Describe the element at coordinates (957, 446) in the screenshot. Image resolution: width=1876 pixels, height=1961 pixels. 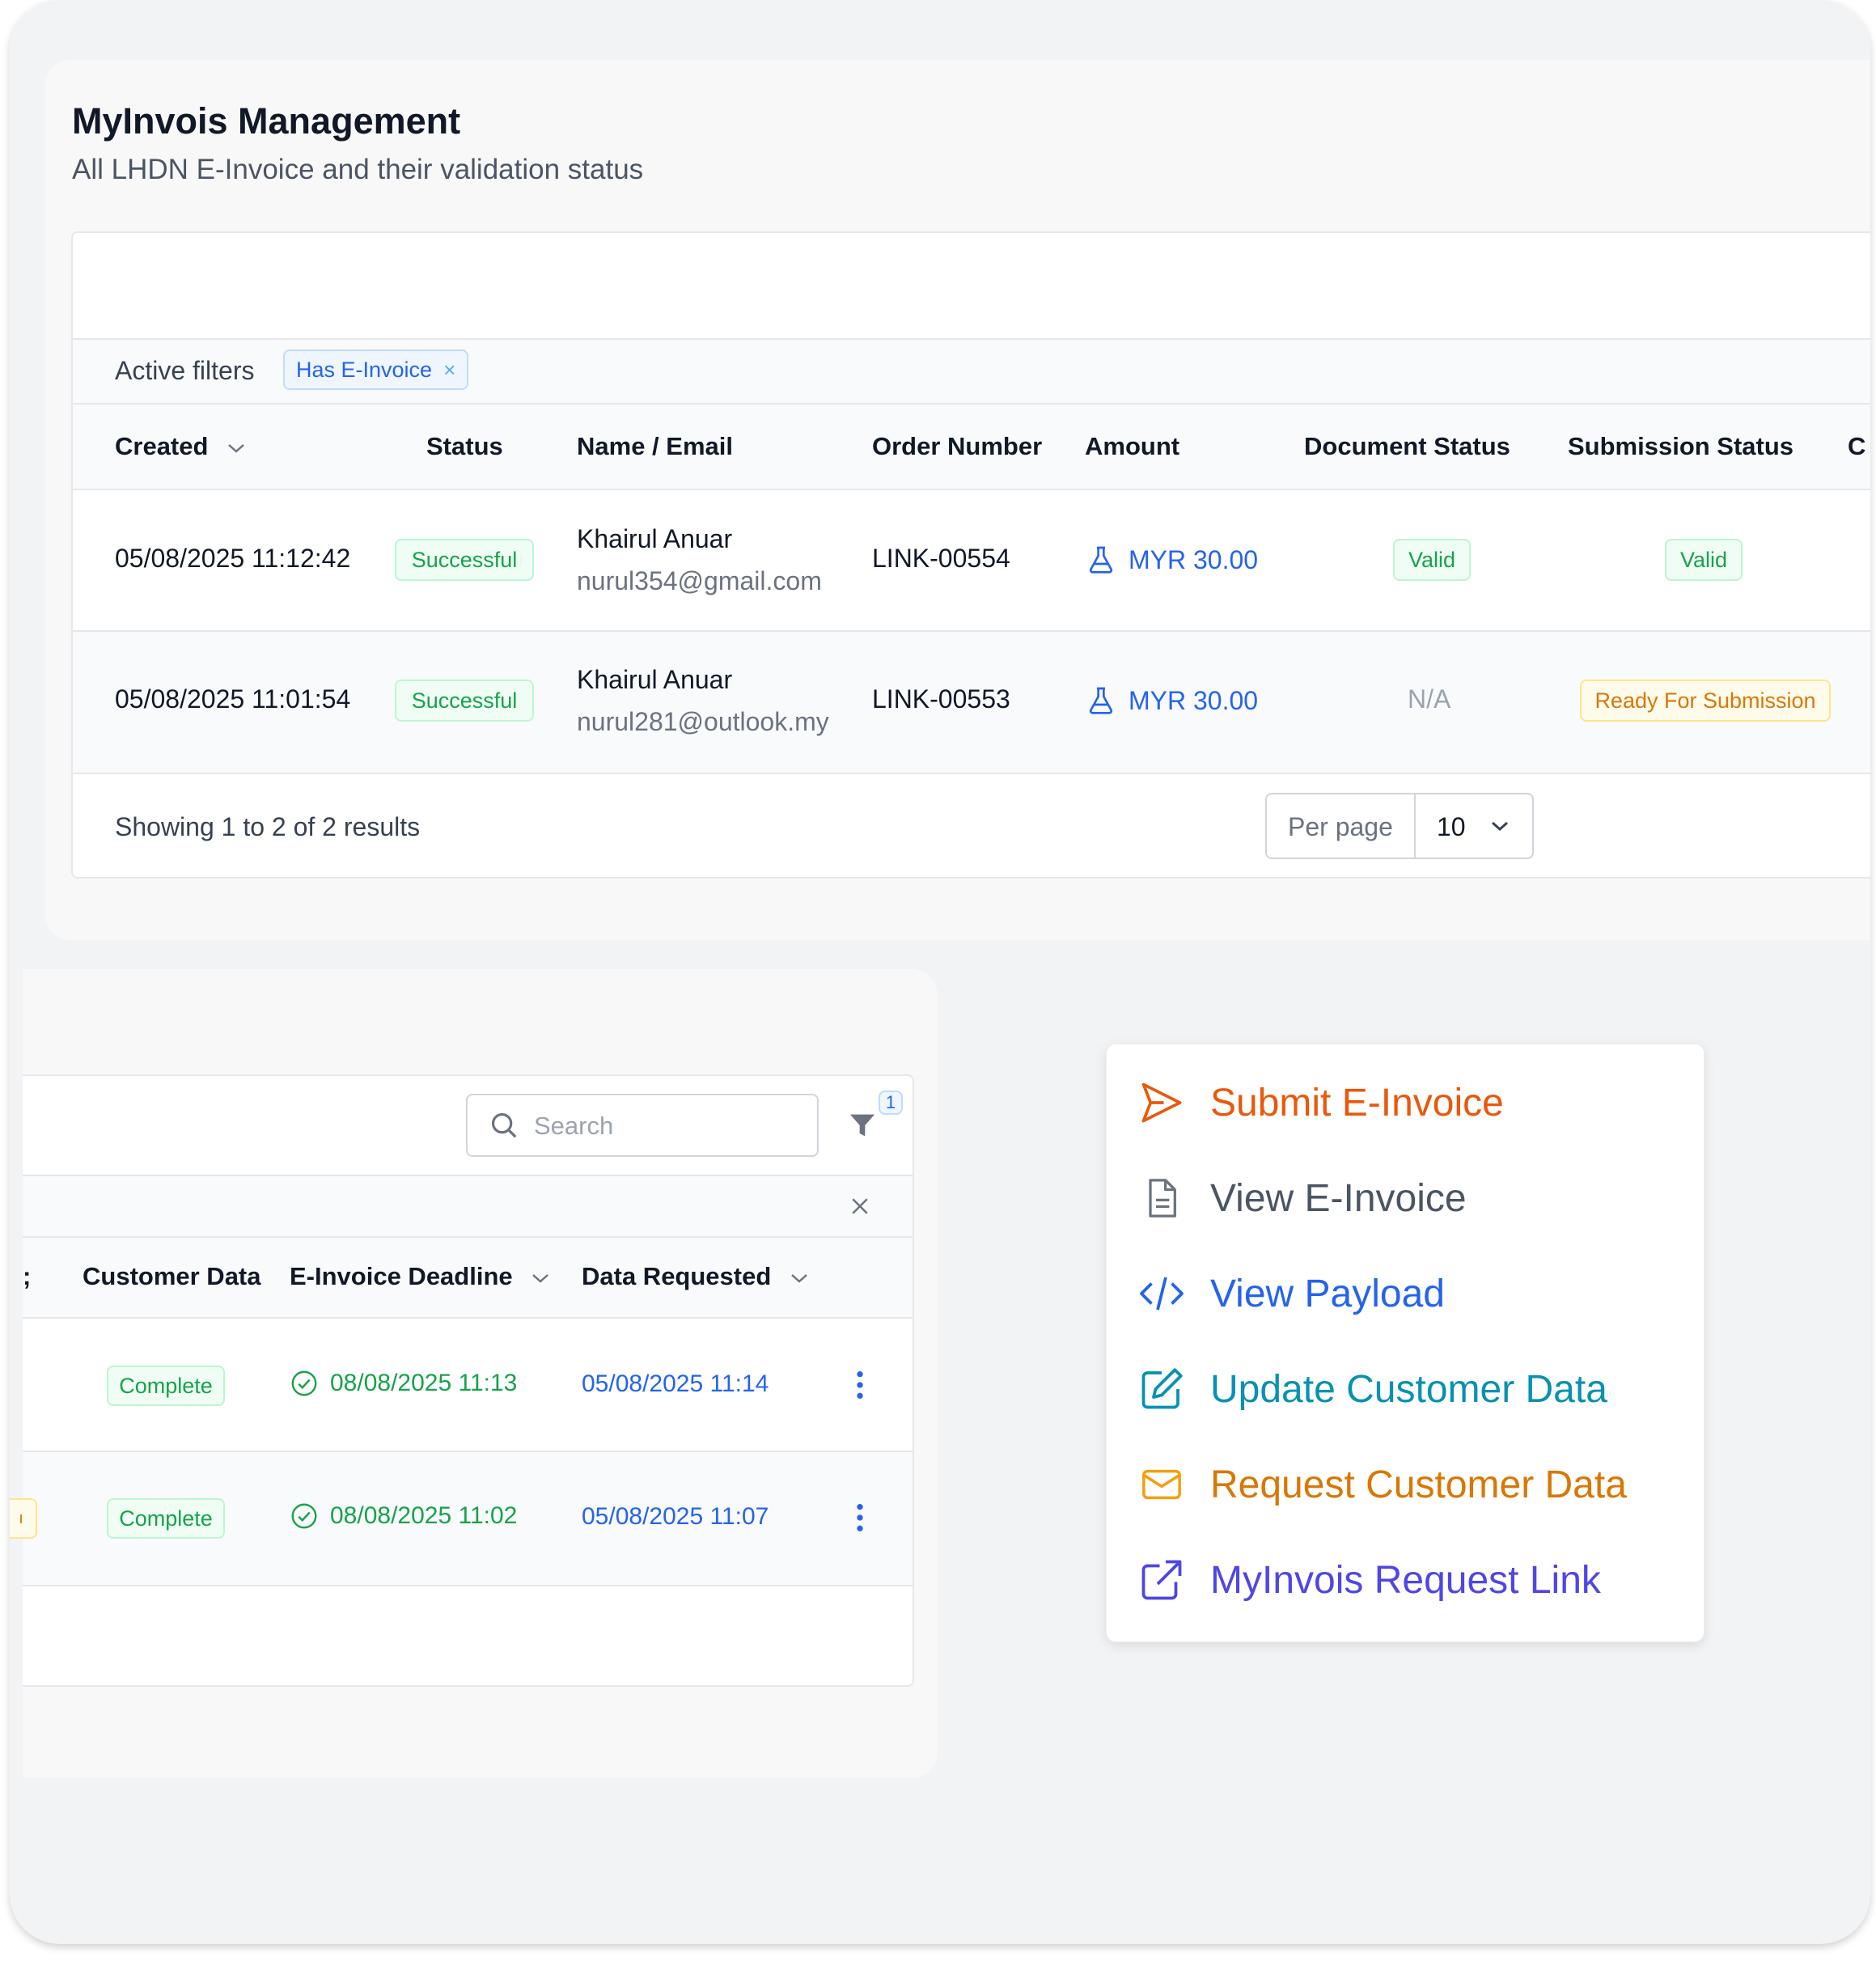
I see `col-order-number: Order Number` at that location.